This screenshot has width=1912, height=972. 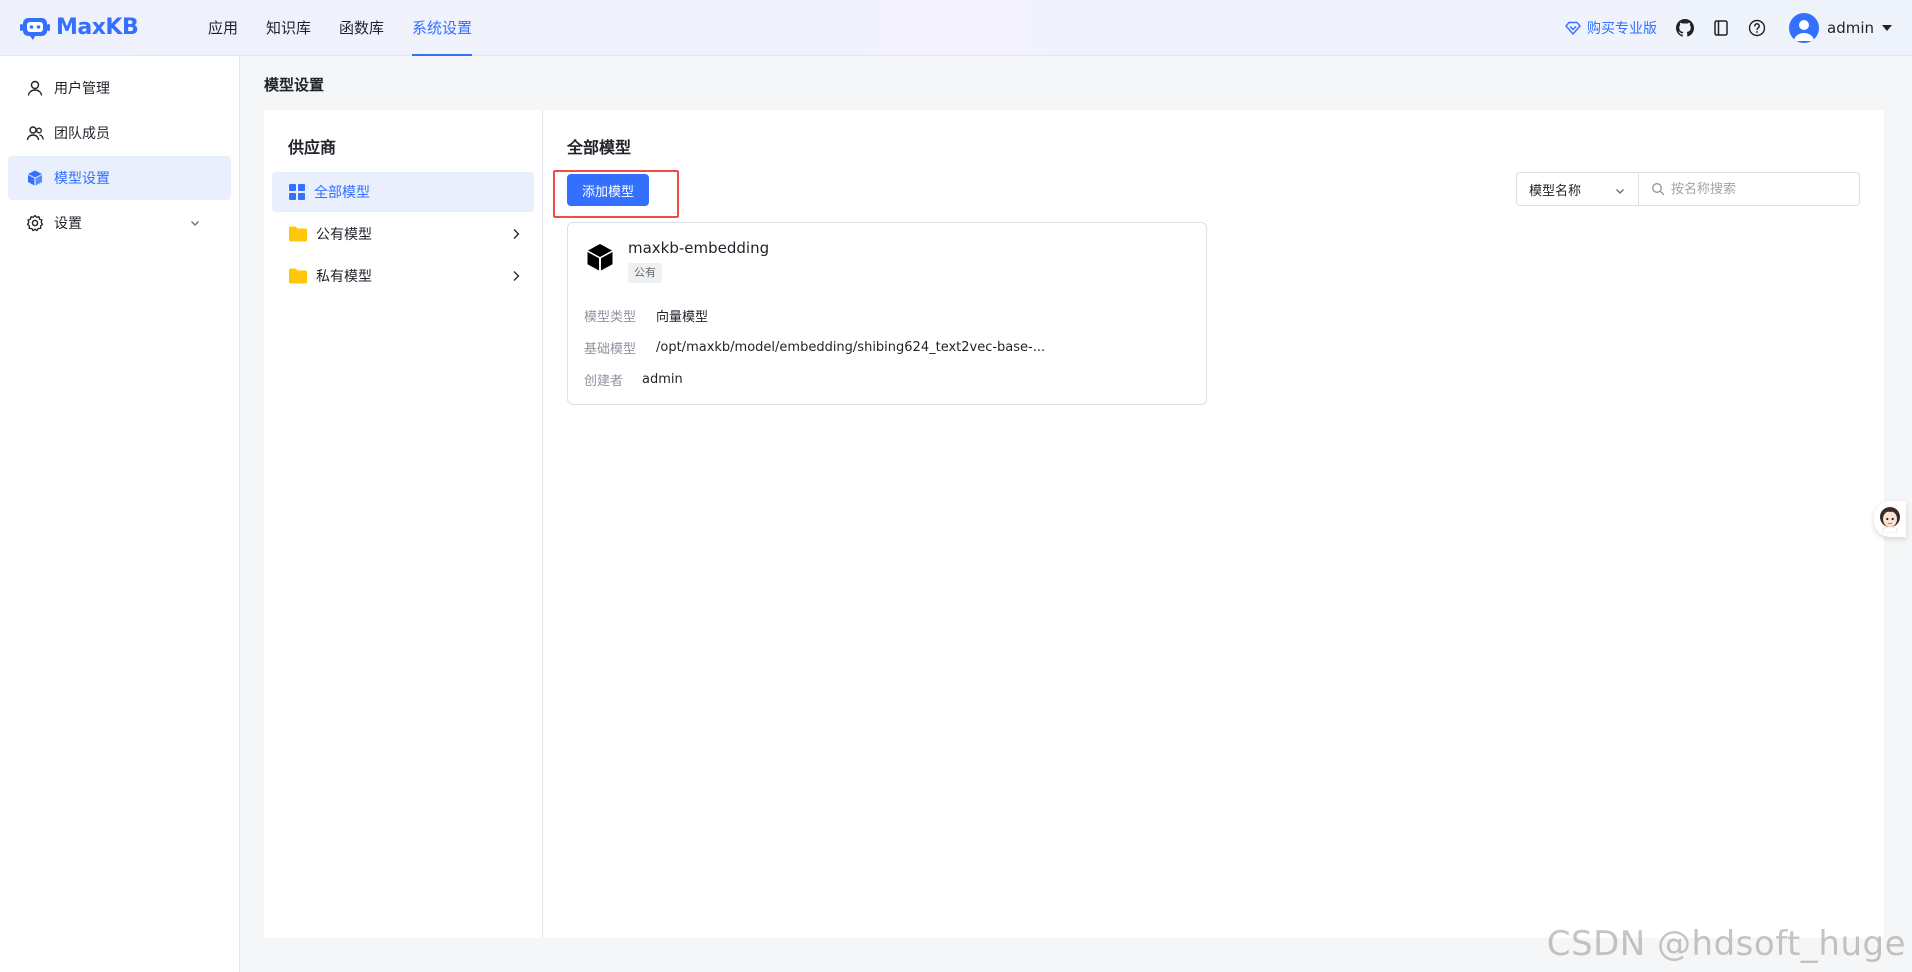 I want to click on search-box, so click(x=1749, y=189).